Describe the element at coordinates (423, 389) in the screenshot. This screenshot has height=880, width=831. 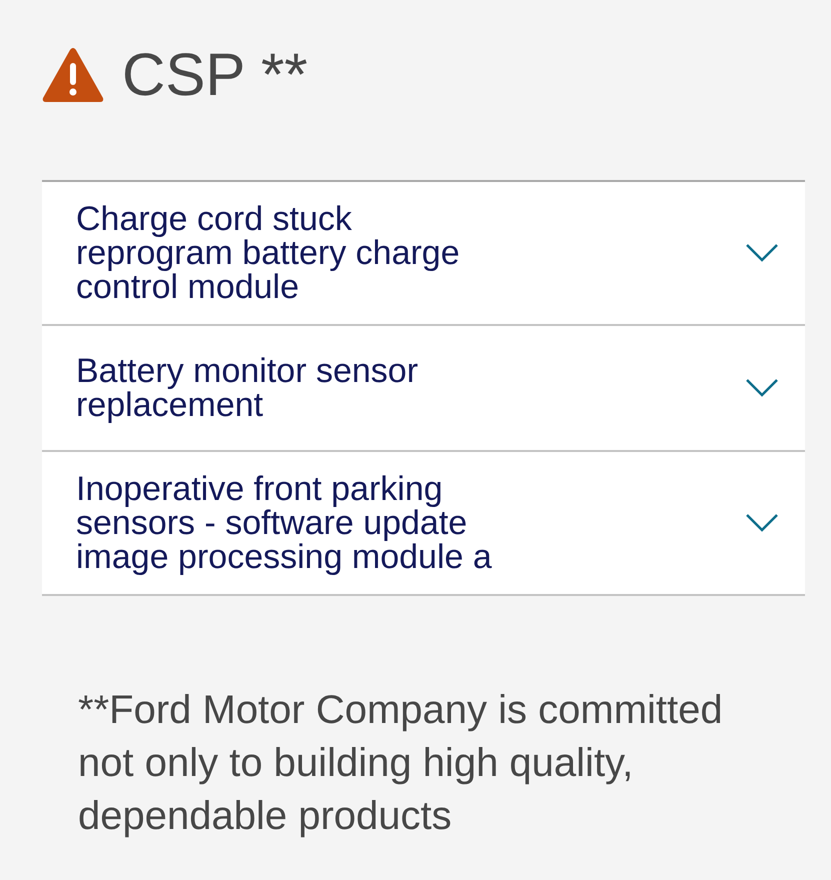
I see `accordion-item: Battery monitor sensor replacement` at that location.